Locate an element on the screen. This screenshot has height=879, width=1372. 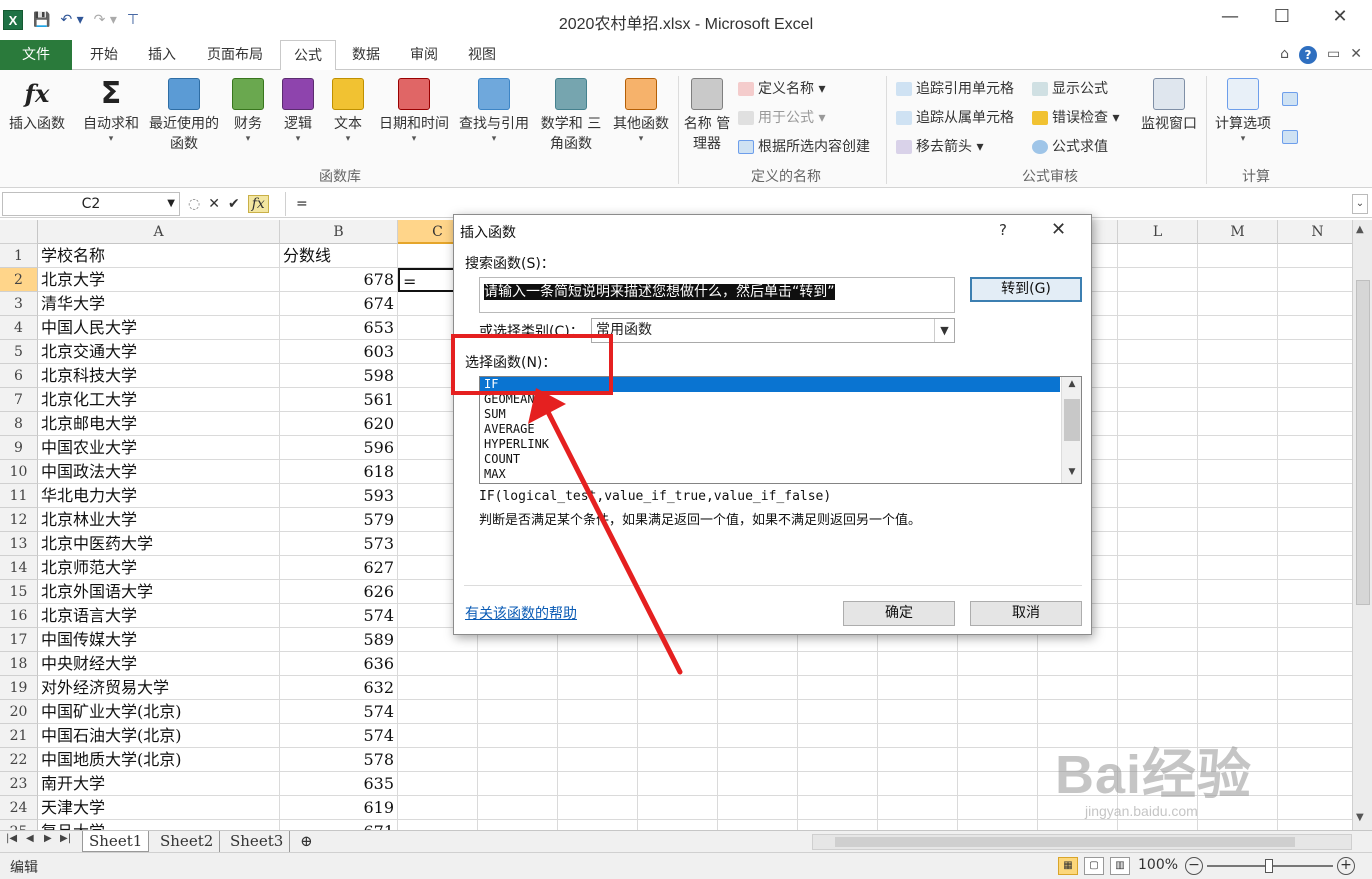
tab-view: 视图 is located at coordinates (482, 55).